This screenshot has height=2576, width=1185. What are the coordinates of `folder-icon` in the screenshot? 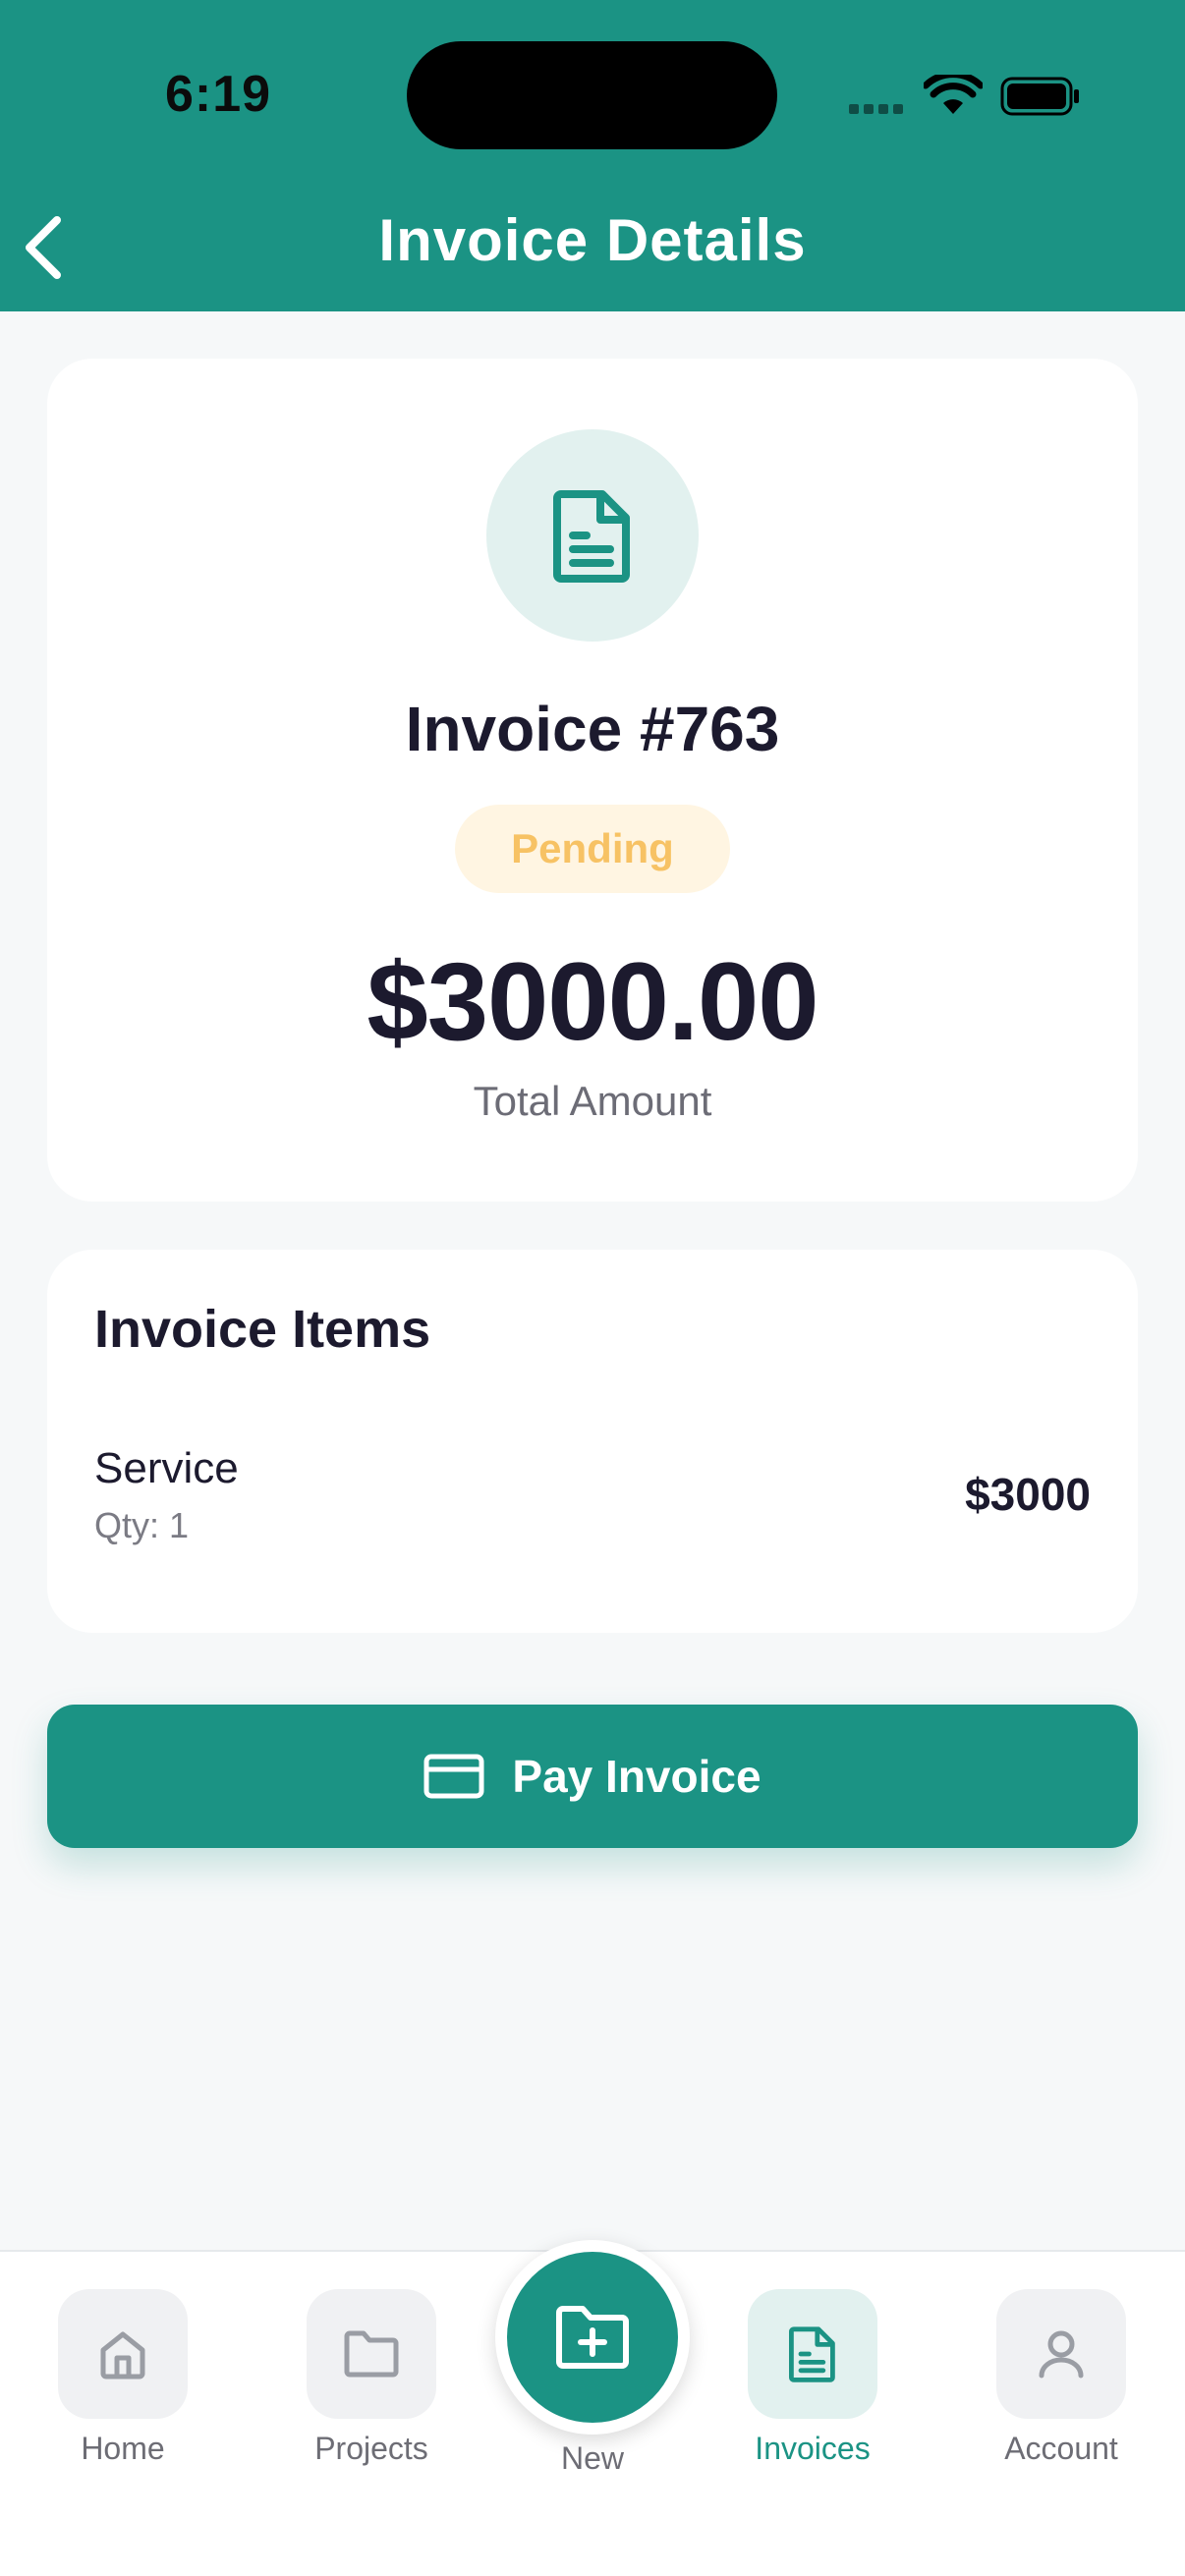 It's located at (372, 2354).